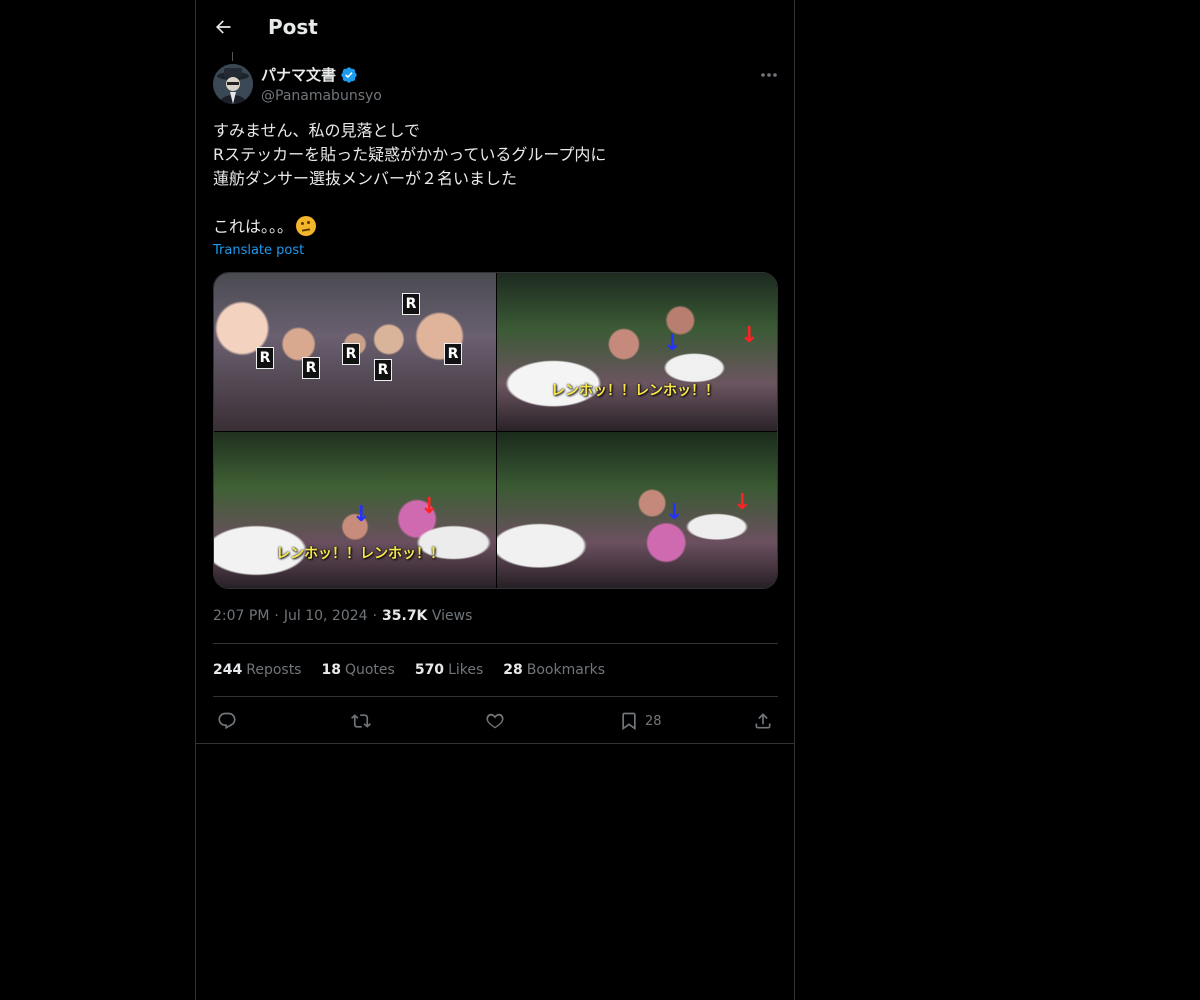  I want to click on repost-icon, so click(361, 721).